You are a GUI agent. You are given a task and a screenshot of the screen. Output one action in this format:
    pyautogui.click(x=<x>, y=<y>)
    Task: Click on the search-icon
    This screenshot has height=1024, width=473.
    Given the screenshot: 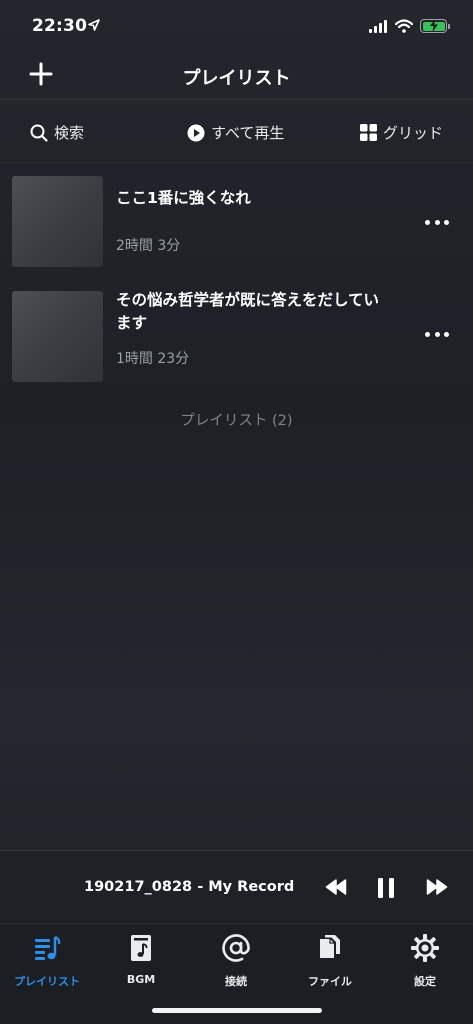 What is the action you would take?
    pyautogui.click(x=39, y=133)
    